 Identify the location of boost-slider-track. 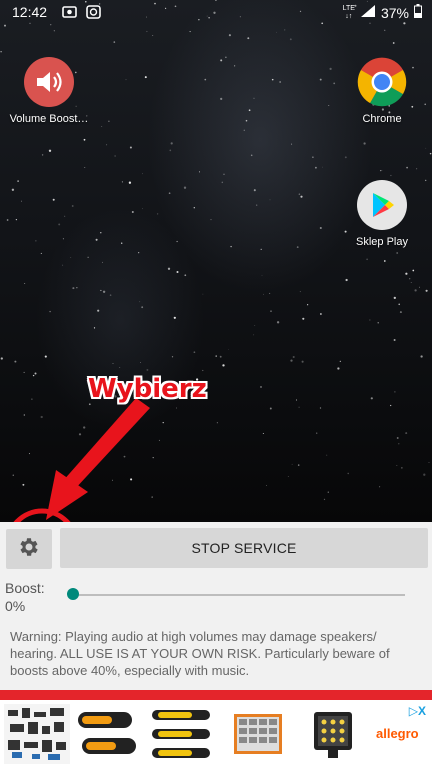
(239, 595).